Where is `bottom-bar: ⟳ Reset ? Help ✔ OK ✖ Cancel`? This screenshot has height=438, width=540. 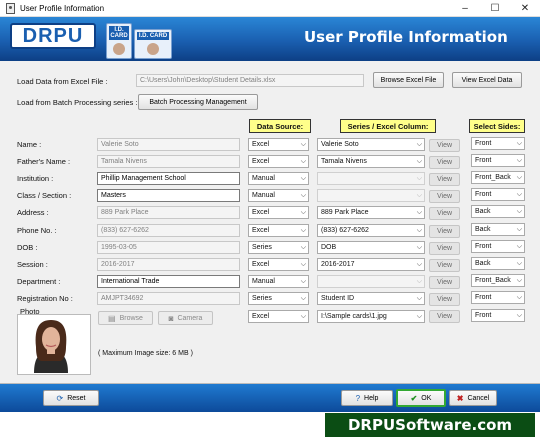 bottom-bar: ⟳ Reset ? Help ✔ OK ✖ Cancel is located at coordinates (270, 398).